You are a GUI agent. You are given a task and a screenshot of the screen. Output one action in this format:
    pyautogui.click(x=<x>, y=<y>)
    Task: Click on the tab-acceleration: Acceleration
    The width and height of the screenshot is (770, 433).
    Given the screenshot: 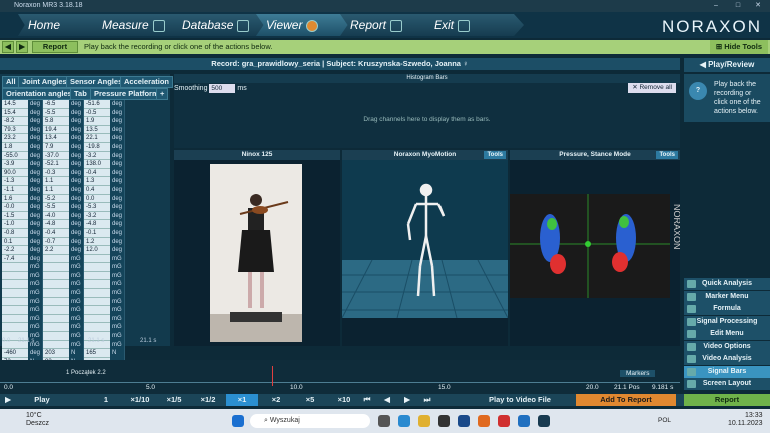 What is the action you would take?
    pyautogui.click(x=147, y=82)
    